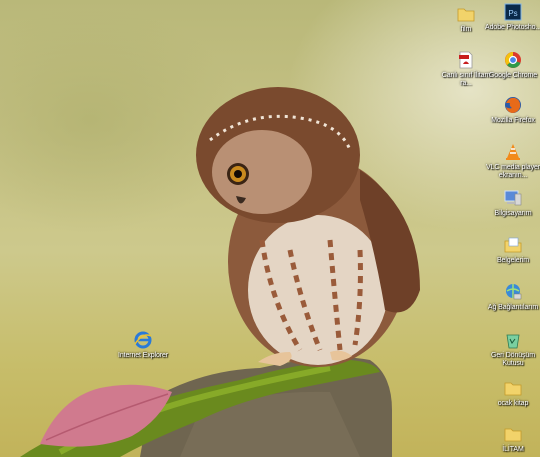 The height and width of the screenshot is (457, 540). I want to click on desktop-icon-chrome: Google Chrome, so click(512, 65).